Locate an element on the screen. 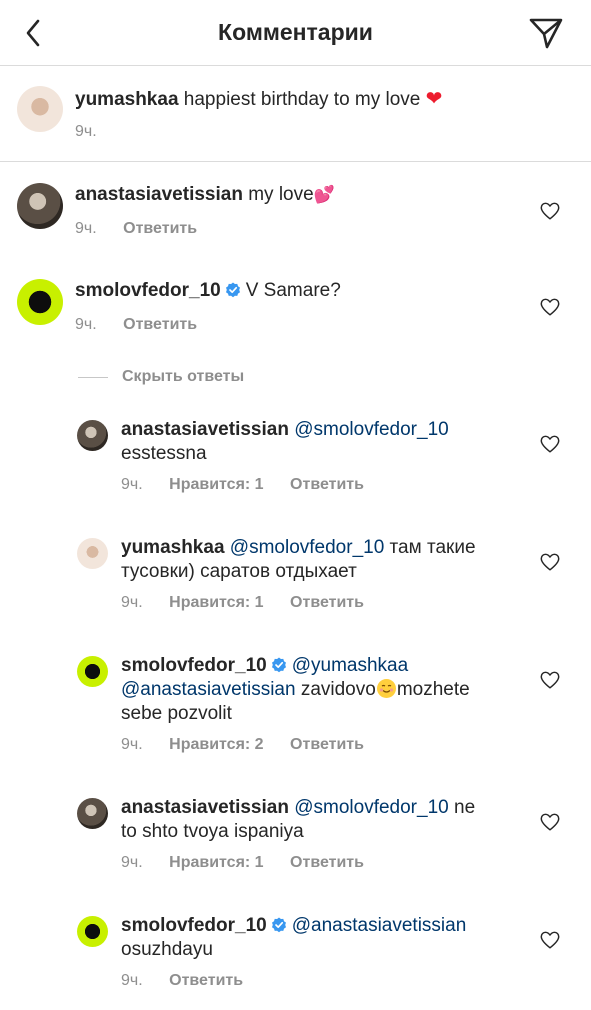 This screenshot has height=1010, width=591. likes-count: Нравится: 2 is located at coordinates (216, 744).